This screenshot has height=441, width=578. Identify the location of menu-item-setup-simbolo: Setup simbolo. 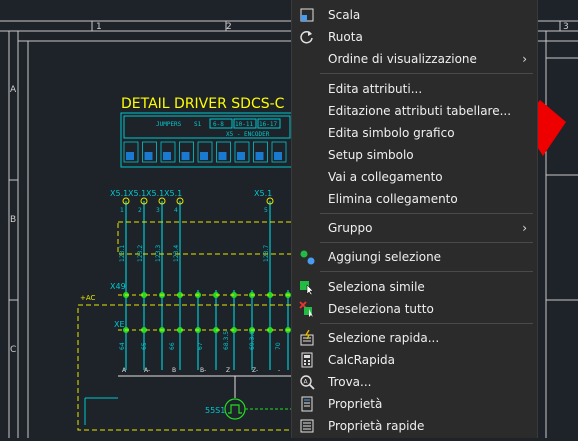
(414, 155).